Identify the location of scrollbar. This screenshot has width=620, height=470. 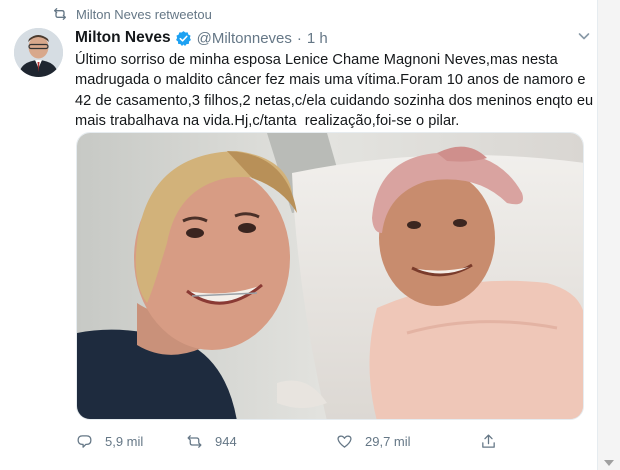
(609, 235).